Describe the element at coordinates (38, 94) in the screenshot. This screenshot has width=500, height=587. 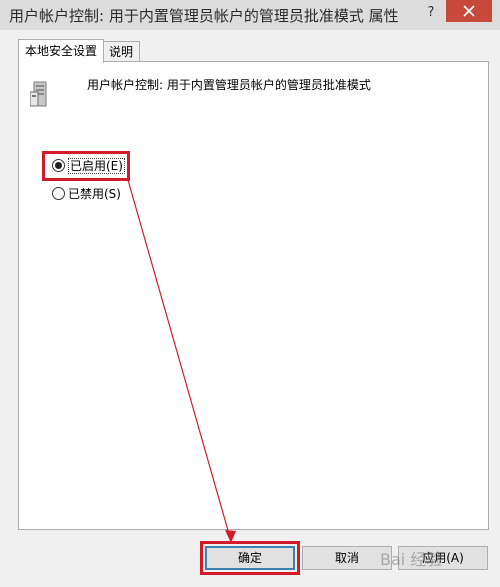
I see `server-policy-icon` at that location.